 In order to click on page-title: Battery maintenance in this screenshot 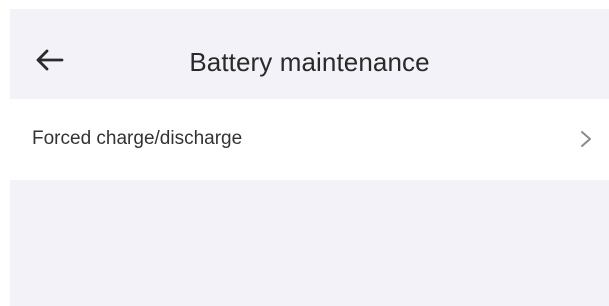, I will do `click(309, 62)`.